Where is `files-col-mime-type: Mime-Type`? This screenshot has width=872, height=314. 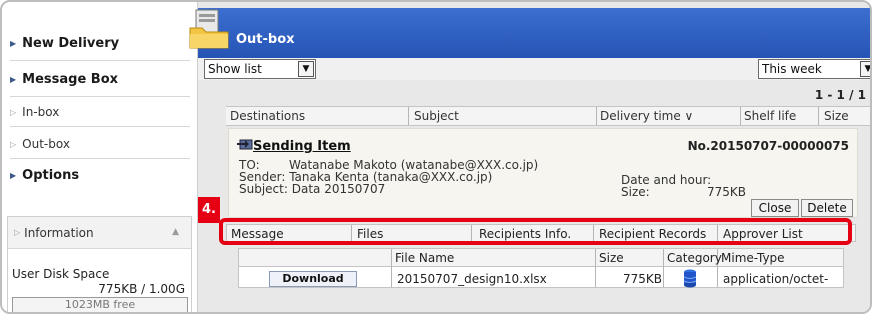 files-col-mime-type: Mime-Type is located at coordinates (753, 258).